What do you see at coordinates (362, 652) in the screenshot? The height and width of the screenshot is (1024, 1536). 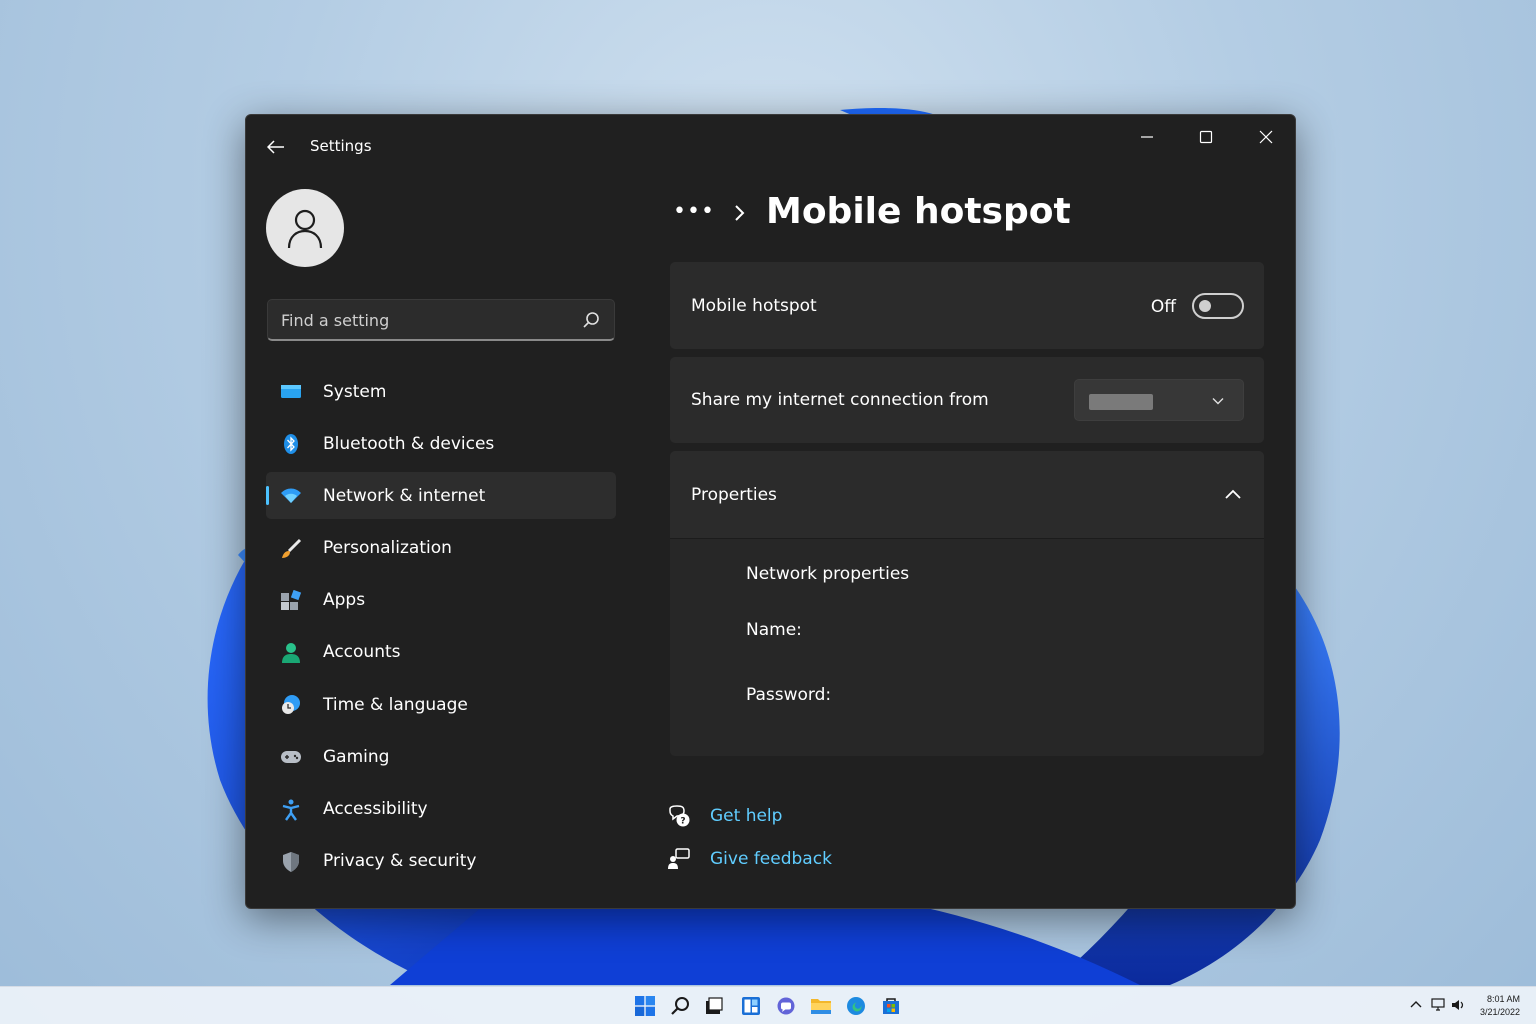 I see `sidebar-item-label: Accounts` at bounding box center [362, 652].